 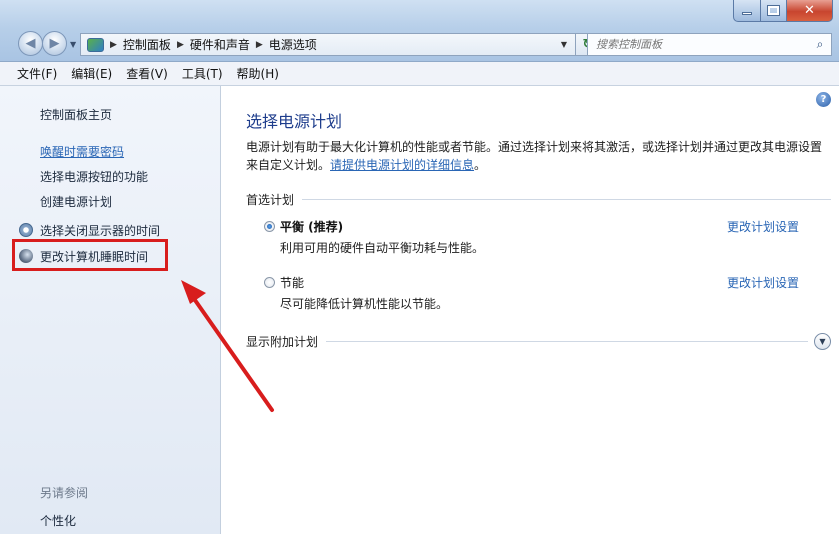 I want to click on minimize-button, so click(x=747, y=11).